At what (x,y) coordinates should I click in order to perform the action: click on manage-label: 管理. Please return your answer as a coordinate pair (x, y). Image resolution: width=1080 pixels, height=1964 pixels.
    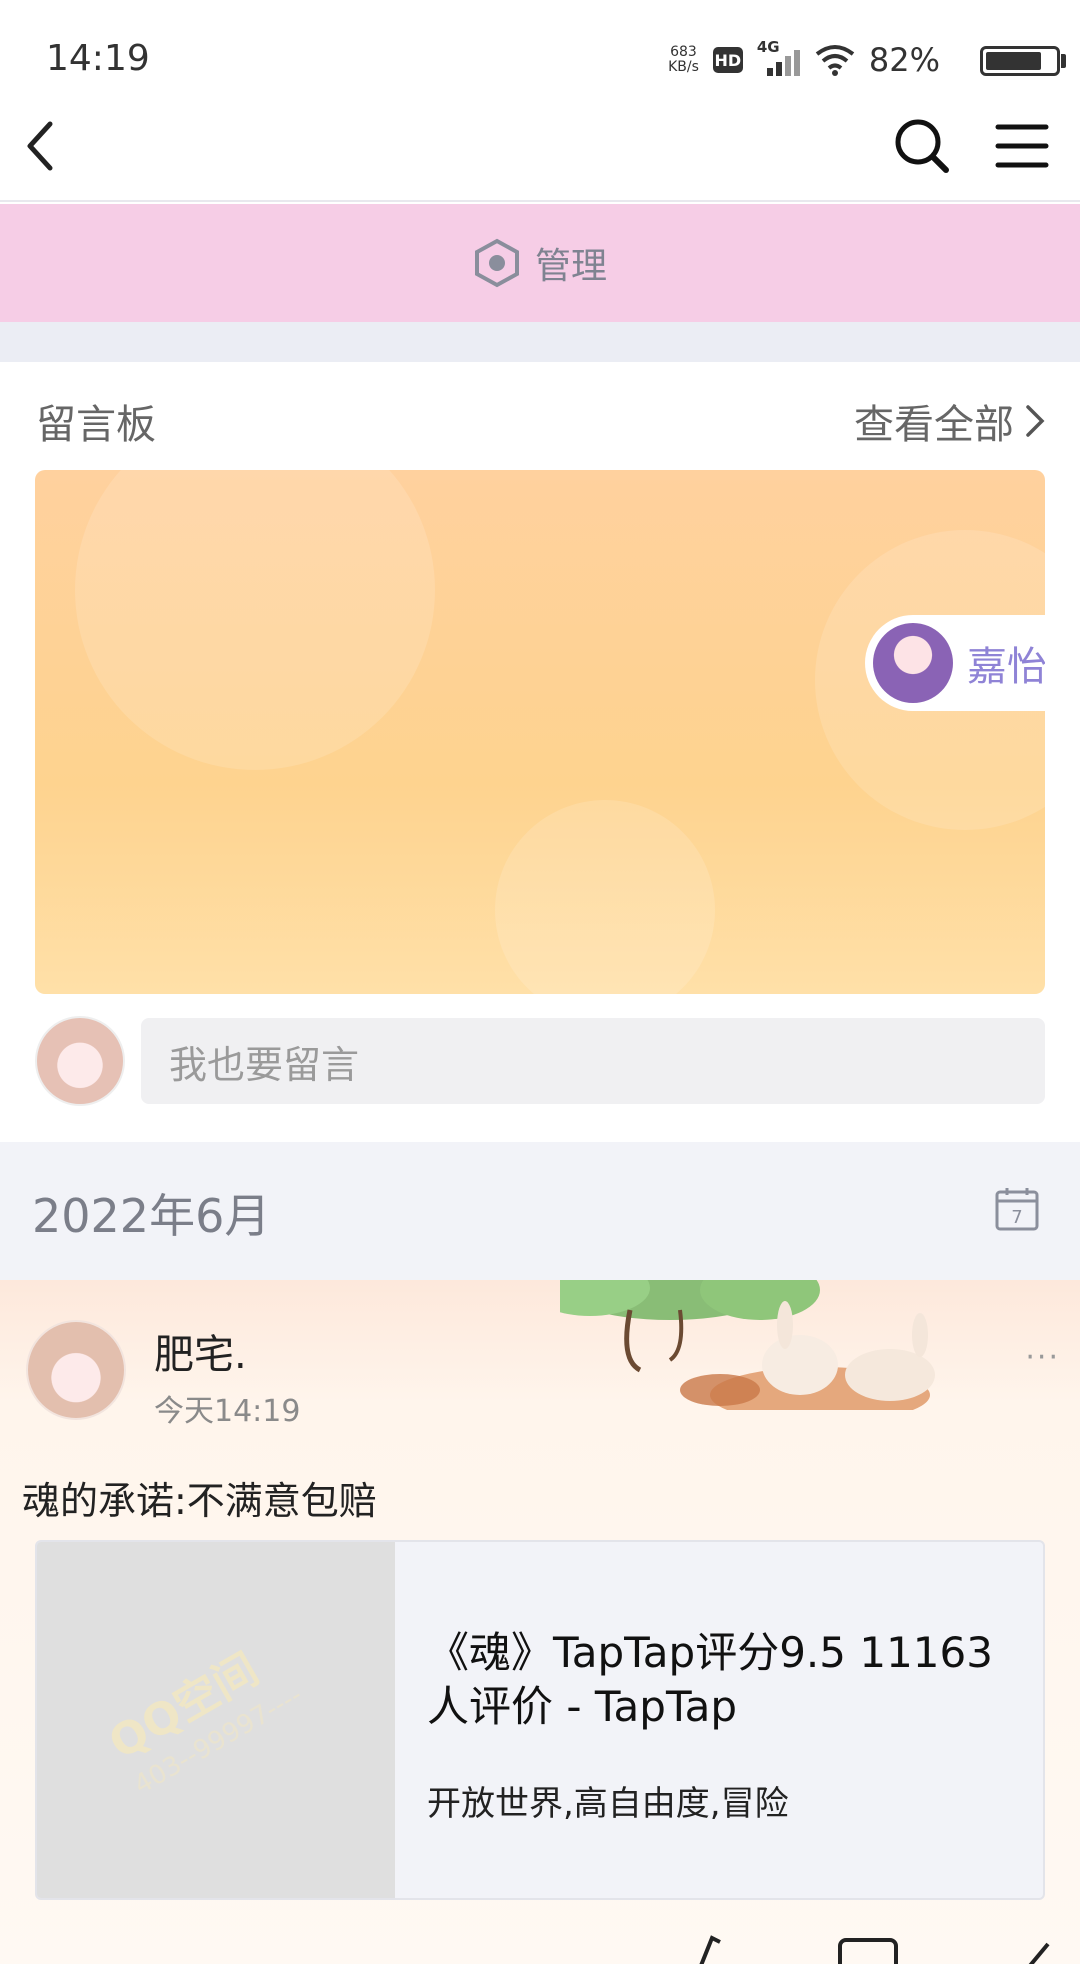
    Looking at the image, I should click on (570, 266).